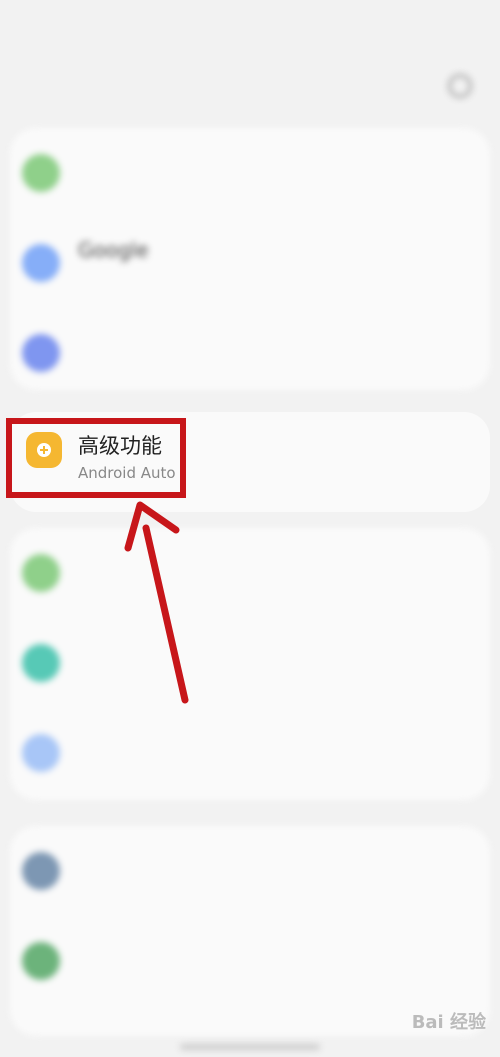 The image size is (500, 1057). Describe the element at coordinates (41, 573) in the screenshot. I see `wellbeing-icon` at that location.